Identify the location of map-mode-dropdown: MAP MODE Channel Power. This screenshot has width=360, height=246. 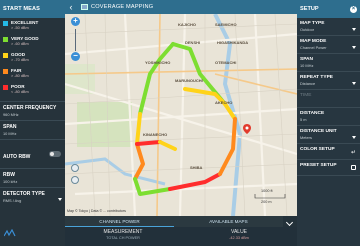
(328, 45).